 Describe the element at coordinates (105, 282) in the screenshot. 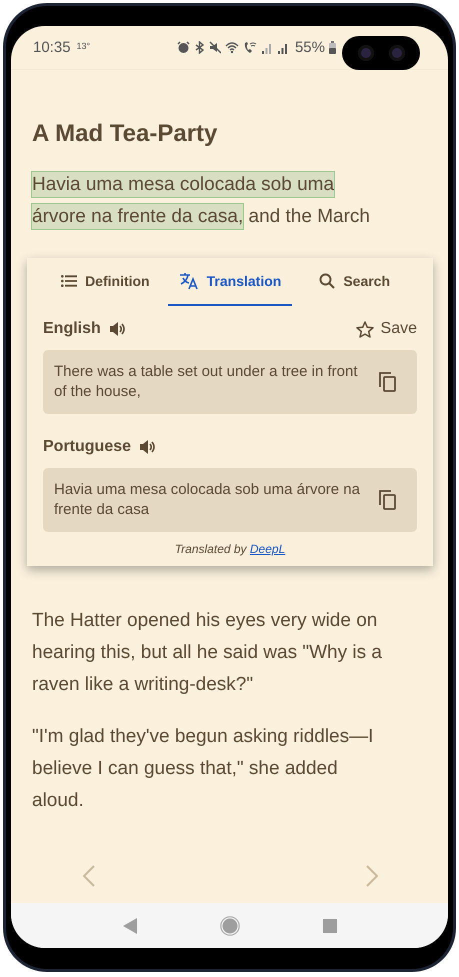

I see `tab: Definition` at that location.